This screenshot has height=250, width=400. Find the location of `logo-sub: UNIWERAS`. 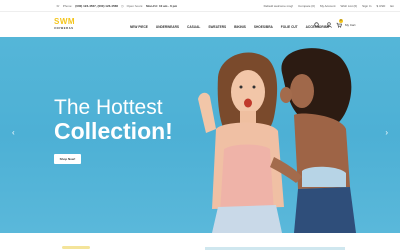

logo-sub: UNIWERAS is located at coordinates (64, 28).